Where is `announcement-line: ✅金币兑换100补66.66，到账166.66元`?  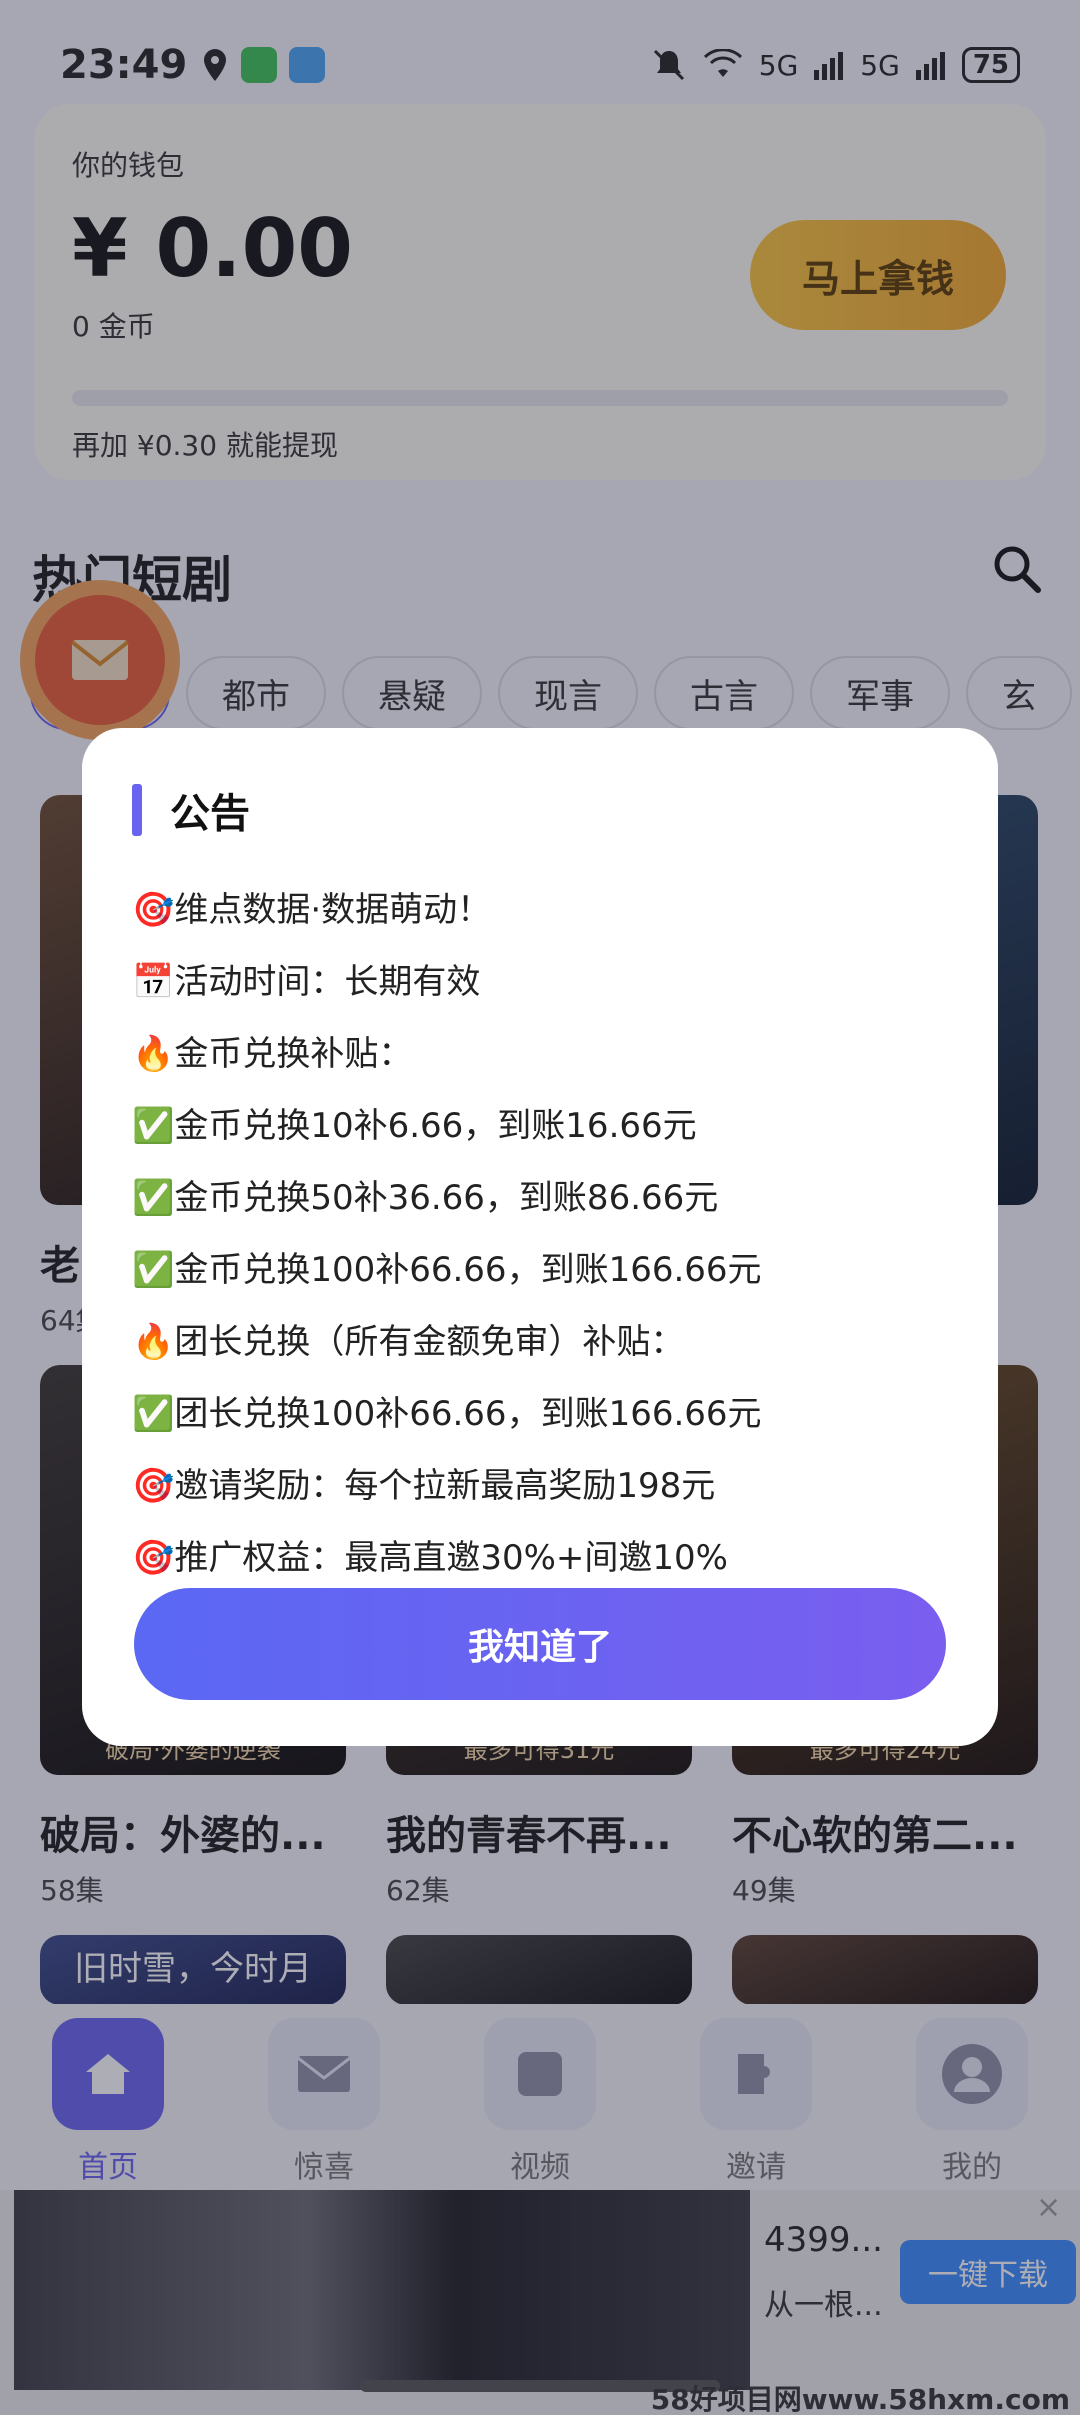
announcement-line: ✅金币兑换100补66.66，到账166.66元 is located at coordinates (447, 1270).